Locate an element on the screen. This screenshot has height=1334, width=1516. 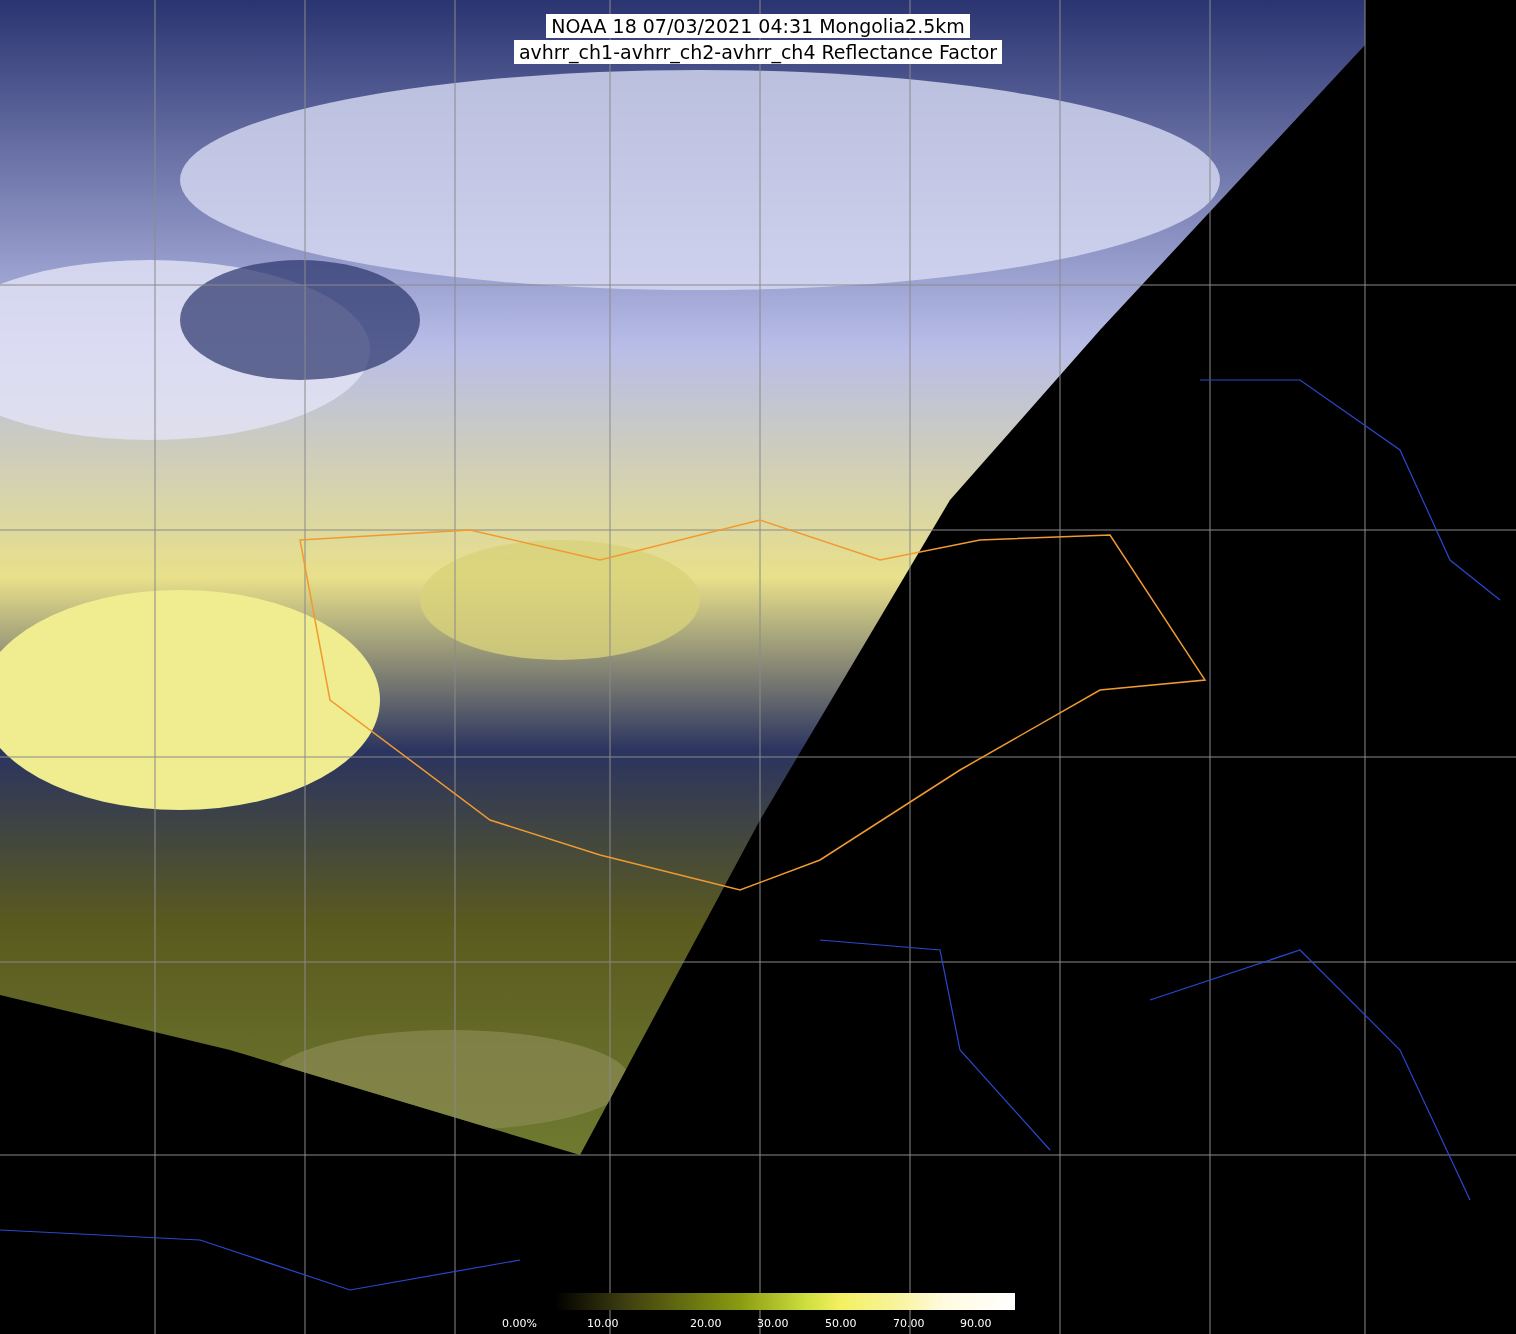
colorbar-label: 20.00 is located at coordinates (706, 1323).